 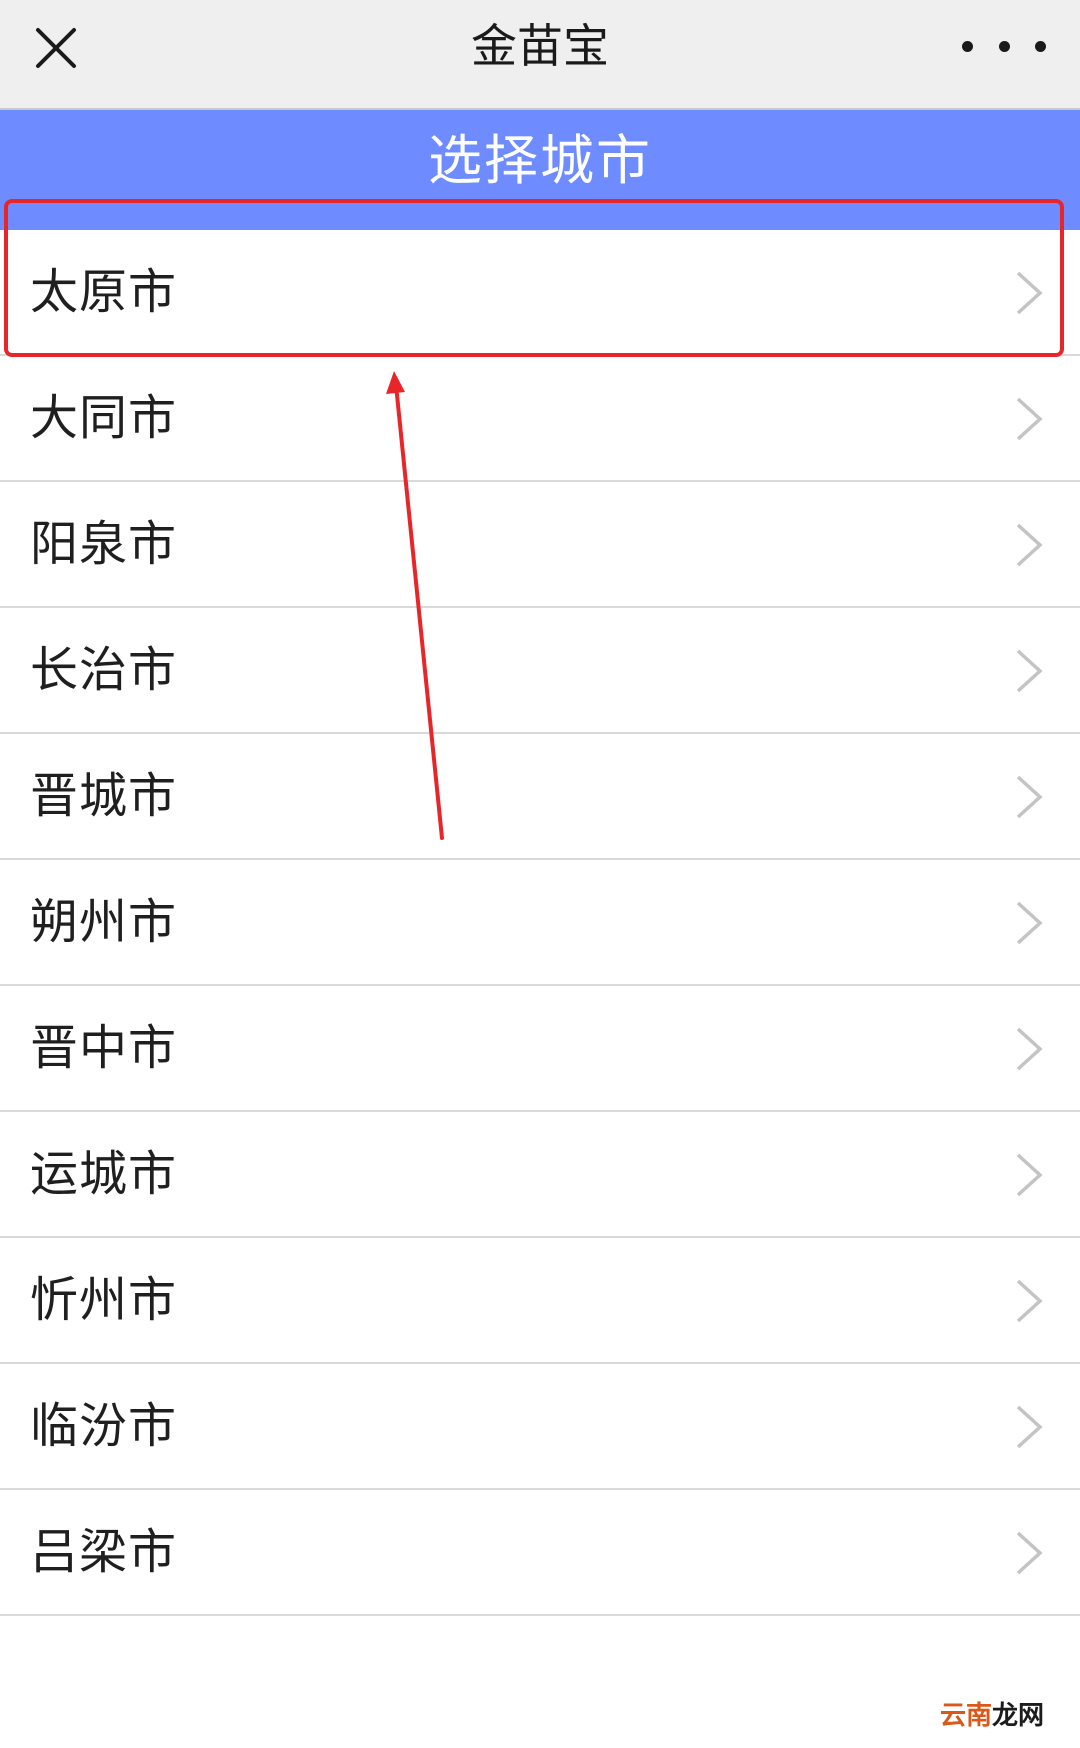 What do you see at coordinates (540, 46) in the screenshot?
I see `app-title: 金苗宝` at bounding box center [540, 46].